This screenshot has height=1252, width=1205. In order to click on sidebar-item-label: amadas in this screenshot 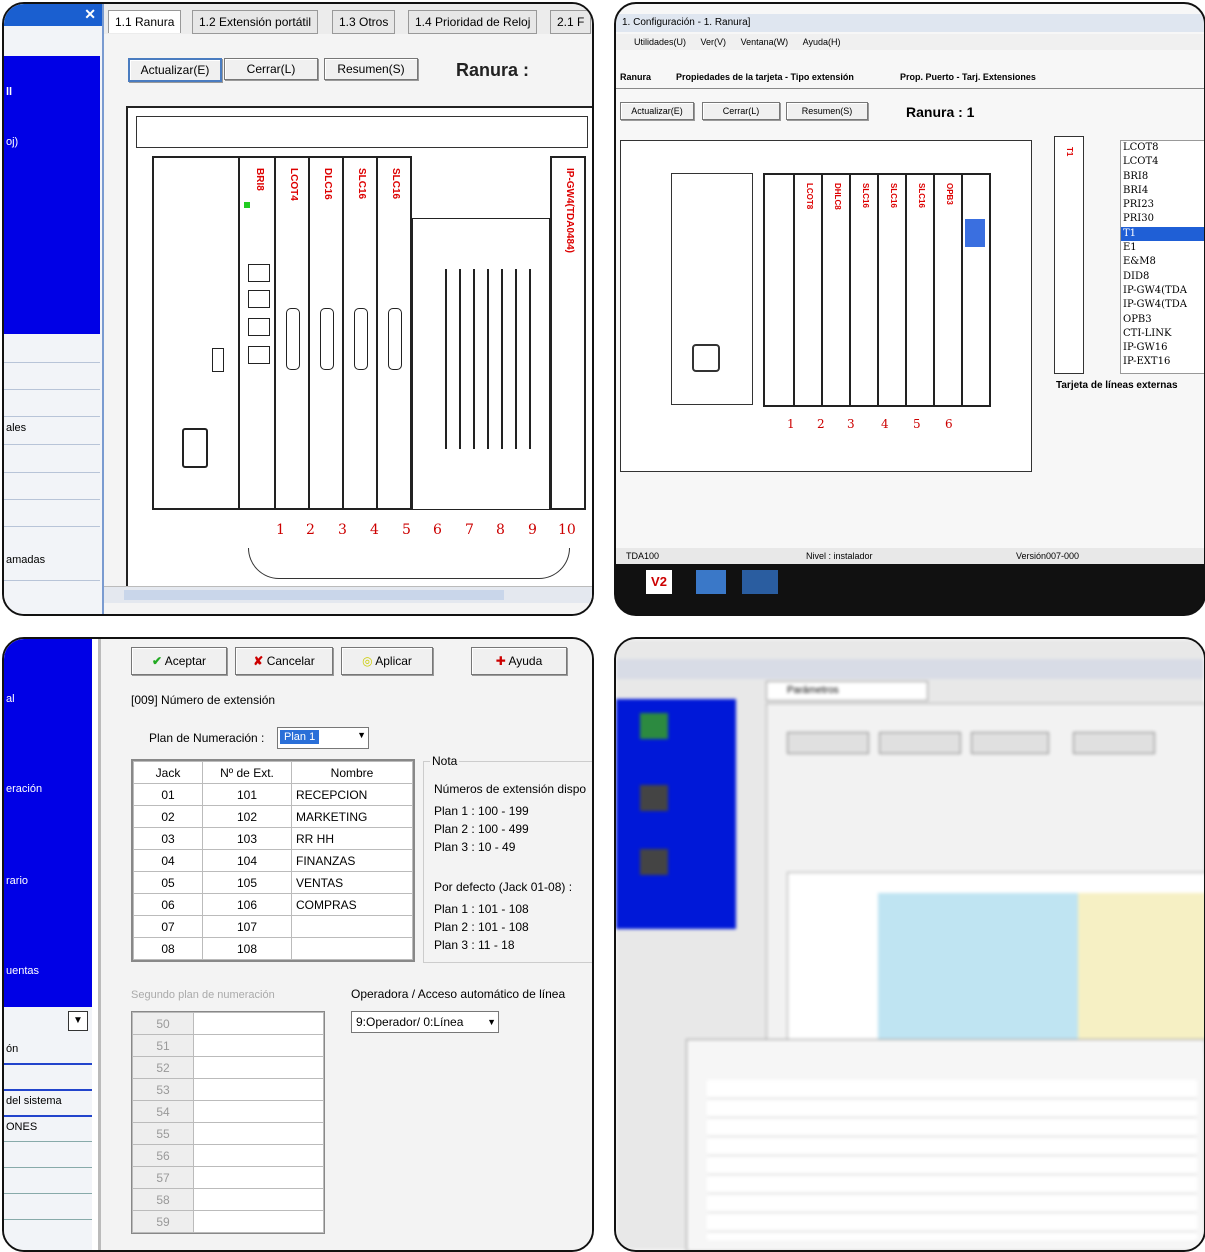, I will do `click(25, 560)`.